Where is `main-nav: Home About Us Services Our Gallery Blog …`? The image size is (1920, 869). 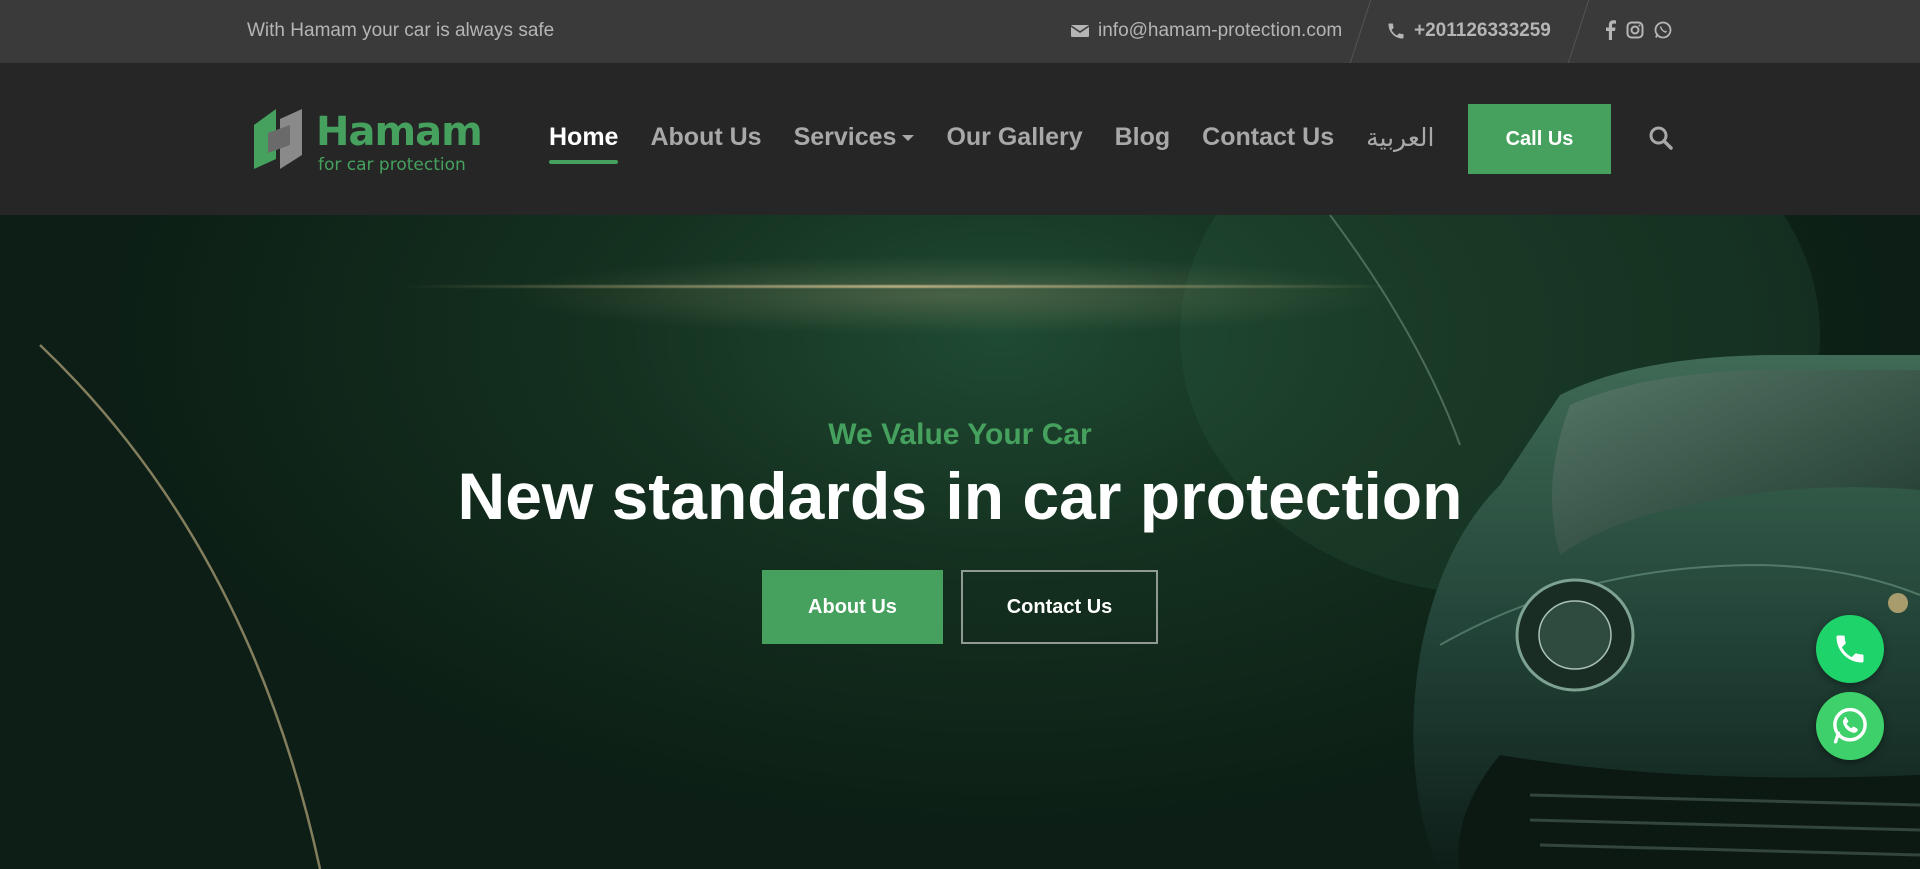
main-nav: Home About Us Services Our Gallery Blog … is located at coordinates (1007, 143).